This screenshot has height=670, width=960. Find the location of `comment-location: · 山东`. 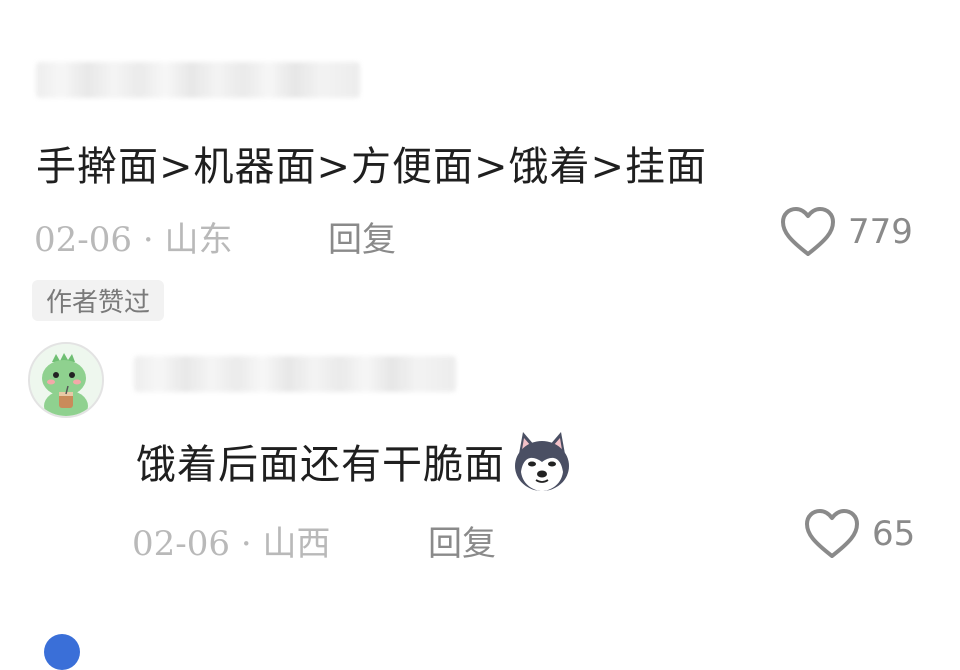

comment-location: · 山东 is located at coordinates (187, 240).